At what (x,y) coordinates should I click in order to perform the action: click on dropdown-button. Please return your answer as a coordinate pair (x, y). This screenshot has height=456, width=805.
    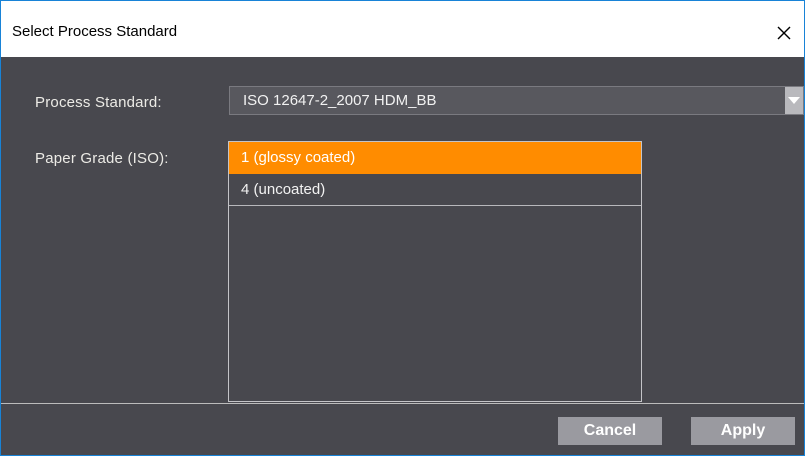
    Looking at the image, I should click on (794, 100).